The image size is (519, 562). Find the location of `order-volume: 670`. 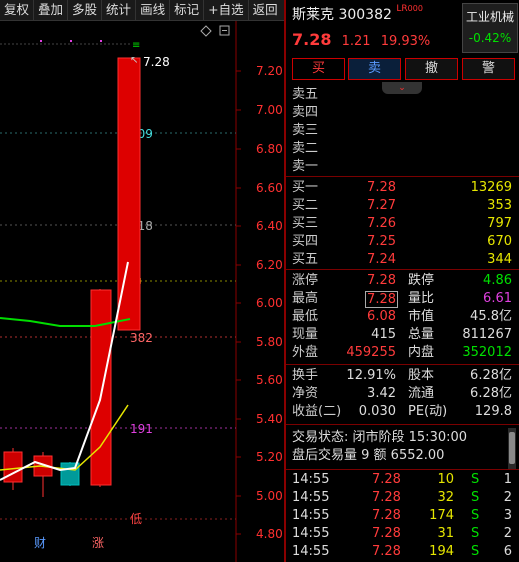

order-volume: 670 is located at coordinates (499, 241).